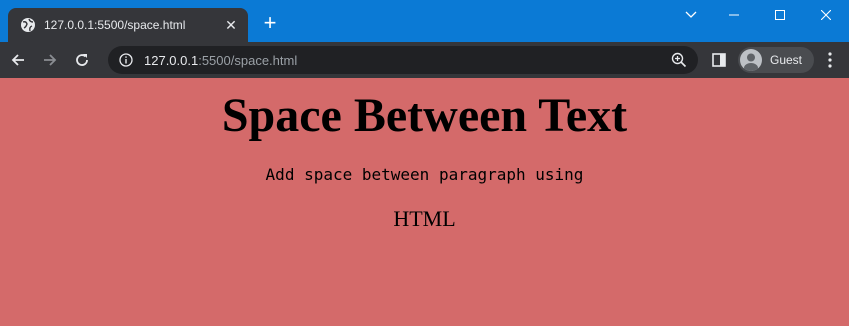  Describe the element at coordinates (679, 60) in the screenshot. I see `zoom-icon` at that location.